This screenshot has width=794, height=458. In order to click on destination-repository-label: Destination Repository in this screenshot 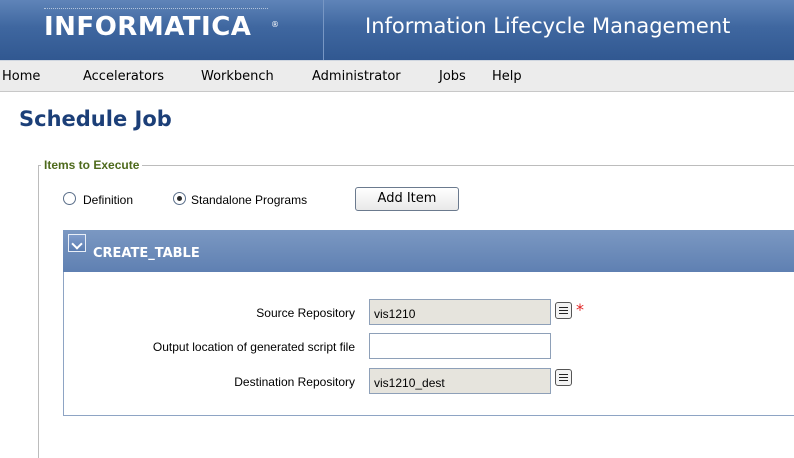, I will do `click(294, 382)`.